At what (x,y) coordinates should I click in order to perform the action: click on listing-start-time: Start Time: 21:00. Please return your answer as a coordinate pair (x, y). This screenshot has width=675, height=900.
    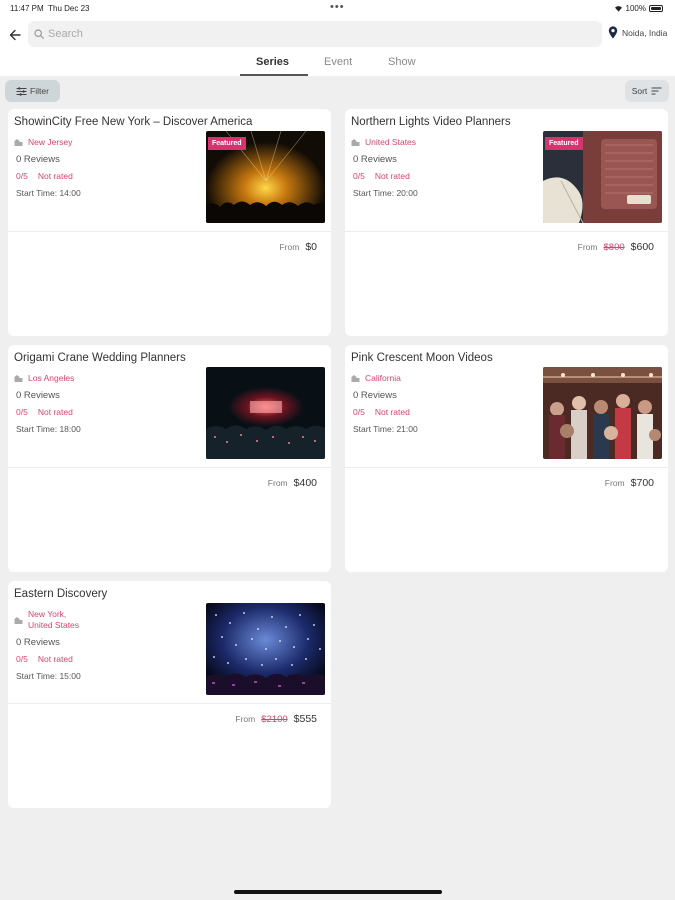
    Looking at the image, I should click on (385, 429).